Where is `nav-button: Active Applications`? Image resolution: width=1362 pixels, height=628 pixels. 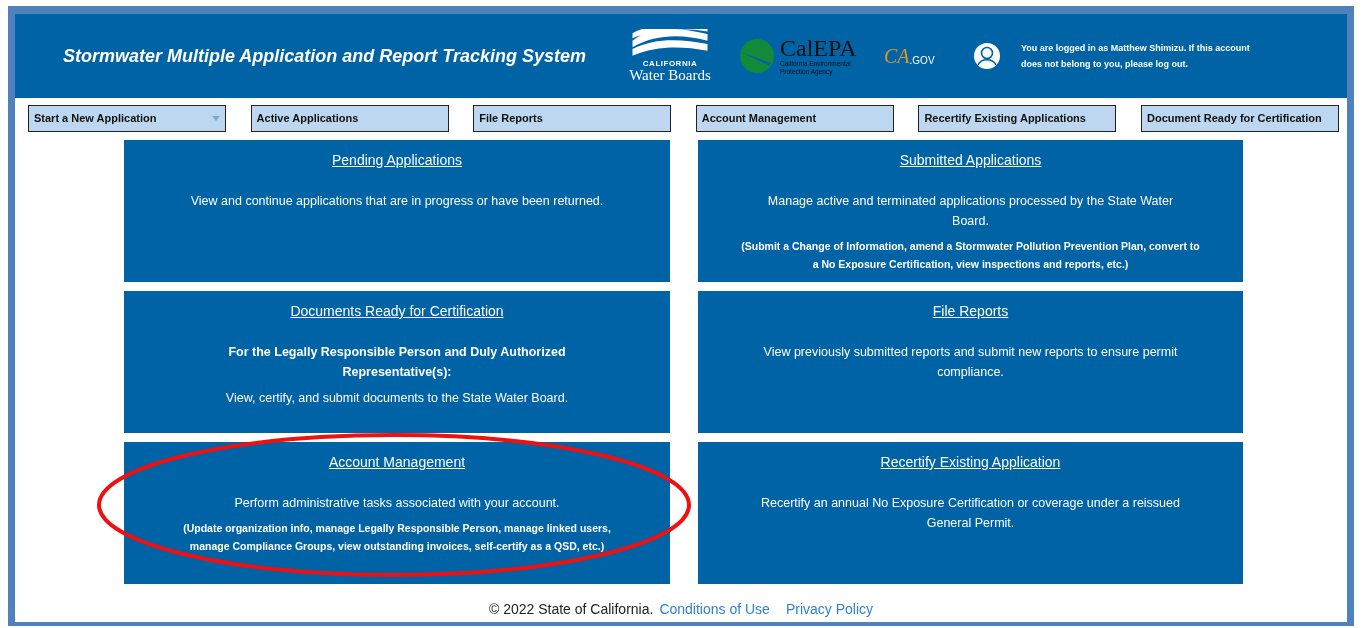 nav-button: Active Applications is located at coordinates (349, 118).